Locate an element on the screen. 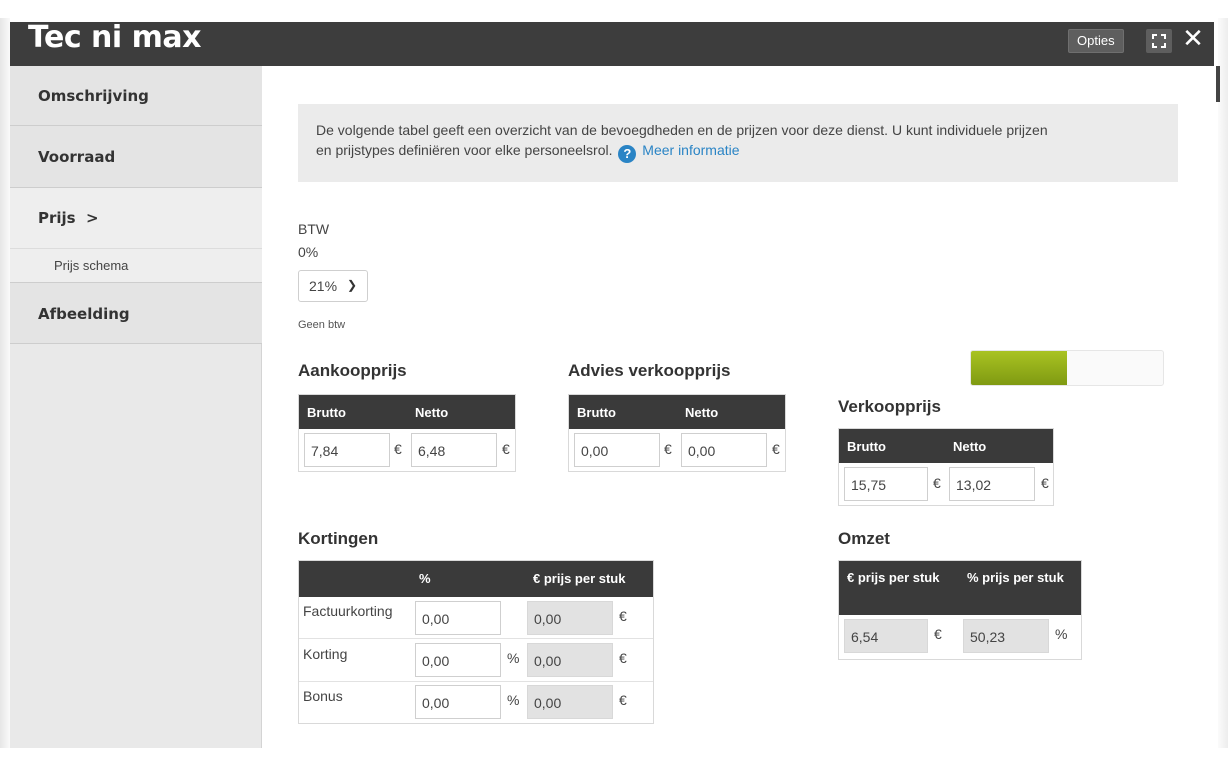 Image resolution: width=1228 pixels, height=758 pixels. aankoopprijs-brutto-currency: € is located at coordinates (398, 449).